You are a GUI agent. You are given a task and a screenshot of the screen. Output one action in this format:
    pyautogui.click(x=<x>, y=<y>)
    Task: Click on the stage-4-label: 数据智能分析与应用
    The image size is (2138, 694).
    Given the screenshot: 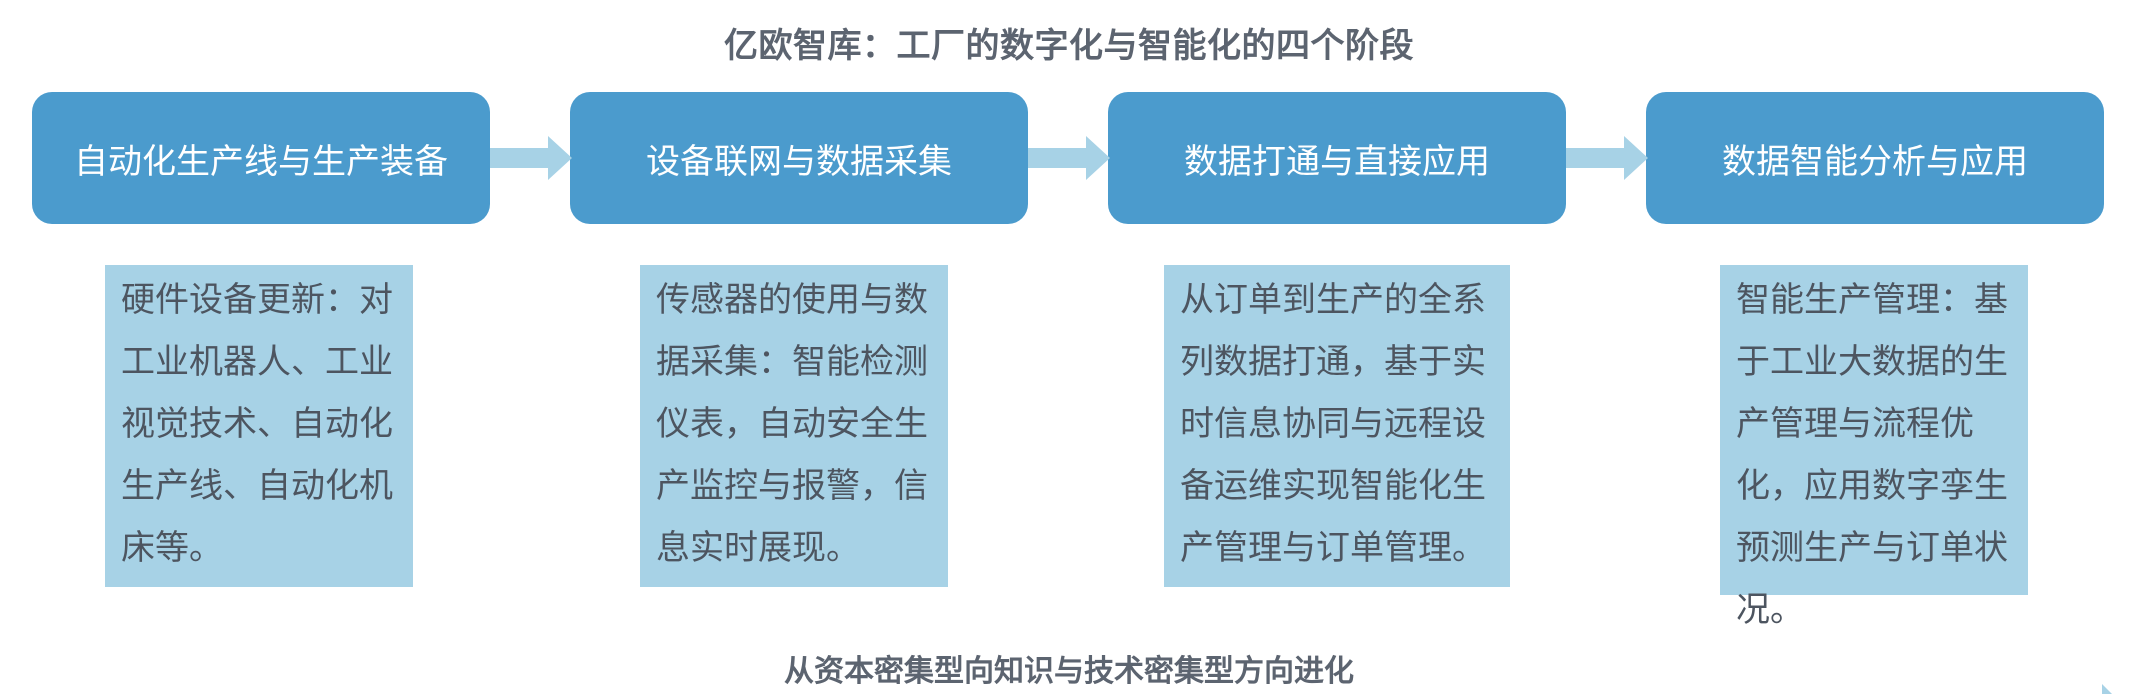 What is the action you would take?
    pyautogui.click(x=1875, y=161)
    